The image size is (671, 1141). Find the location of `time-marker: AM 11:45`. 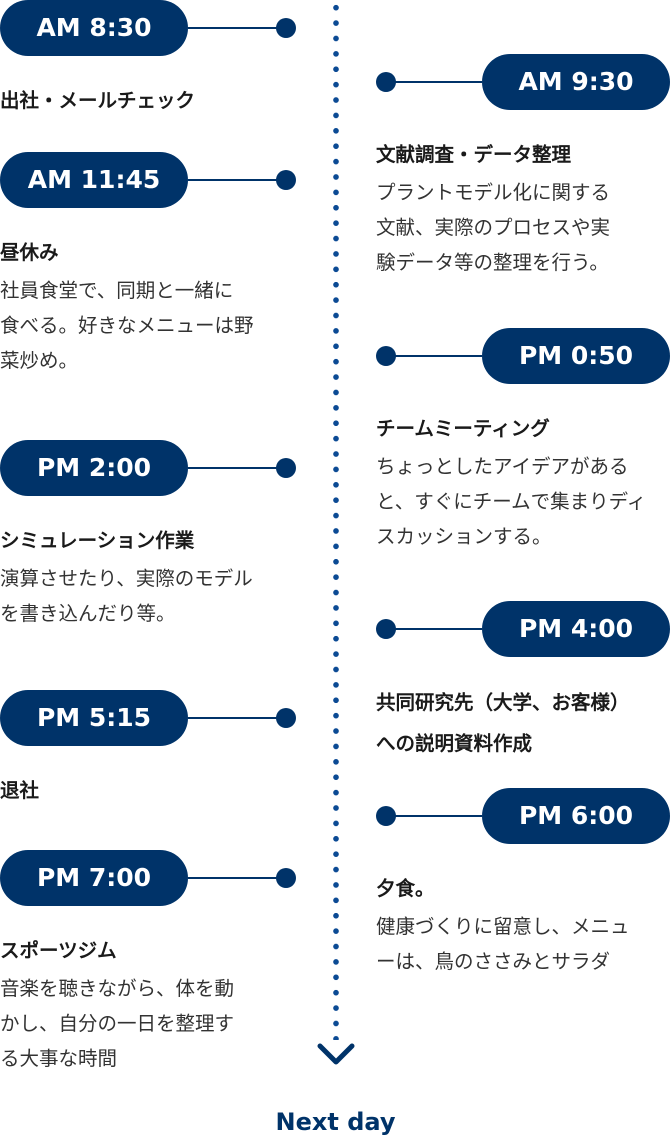

time-marker: AM 11:45 is located at coordinates (150, 180).